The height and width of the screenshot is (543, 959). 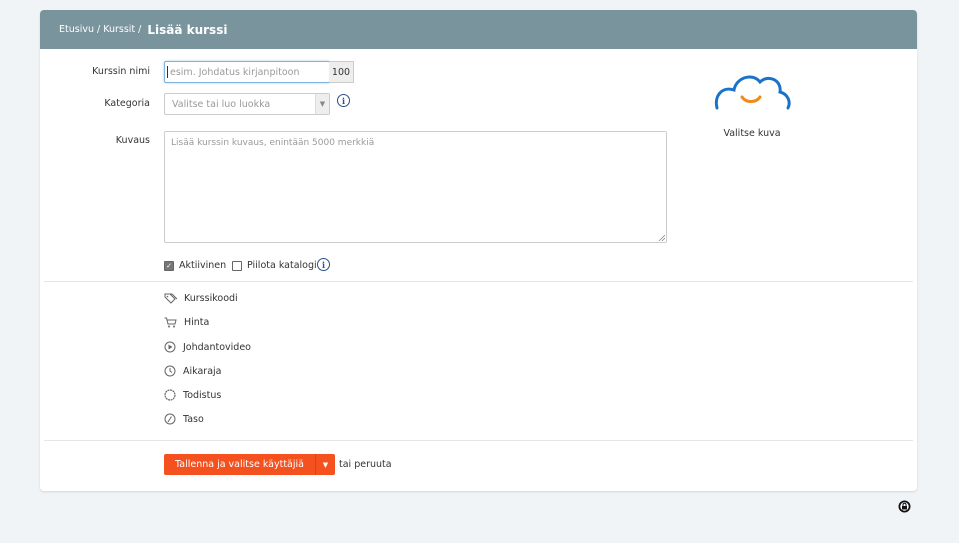 What do you see at coordinates (169, 265) in the screenshot?
I see `active-checkbox: ✓` at bounding box center [169, 265].